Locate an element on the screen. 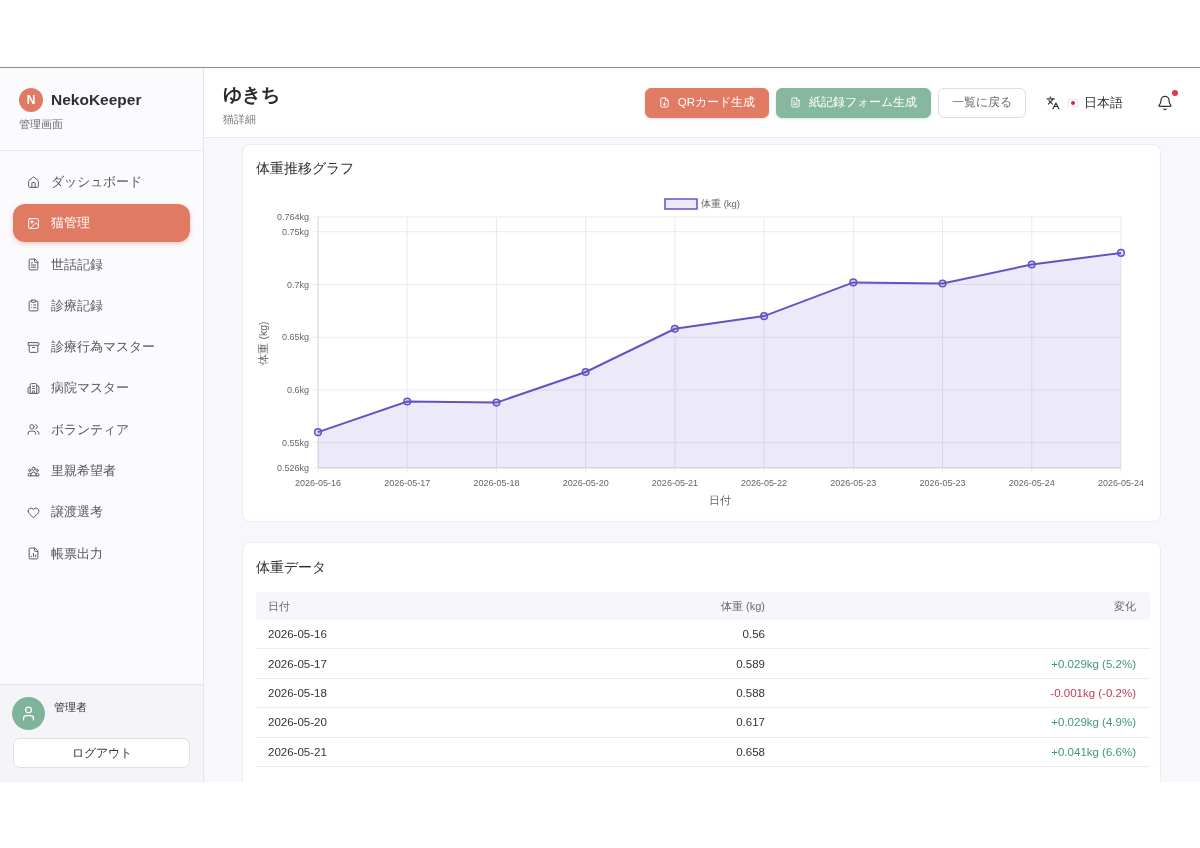 The image size is (1200, 848). x-tick-label: 2026-05-17 is located at coordinates (407, 483).